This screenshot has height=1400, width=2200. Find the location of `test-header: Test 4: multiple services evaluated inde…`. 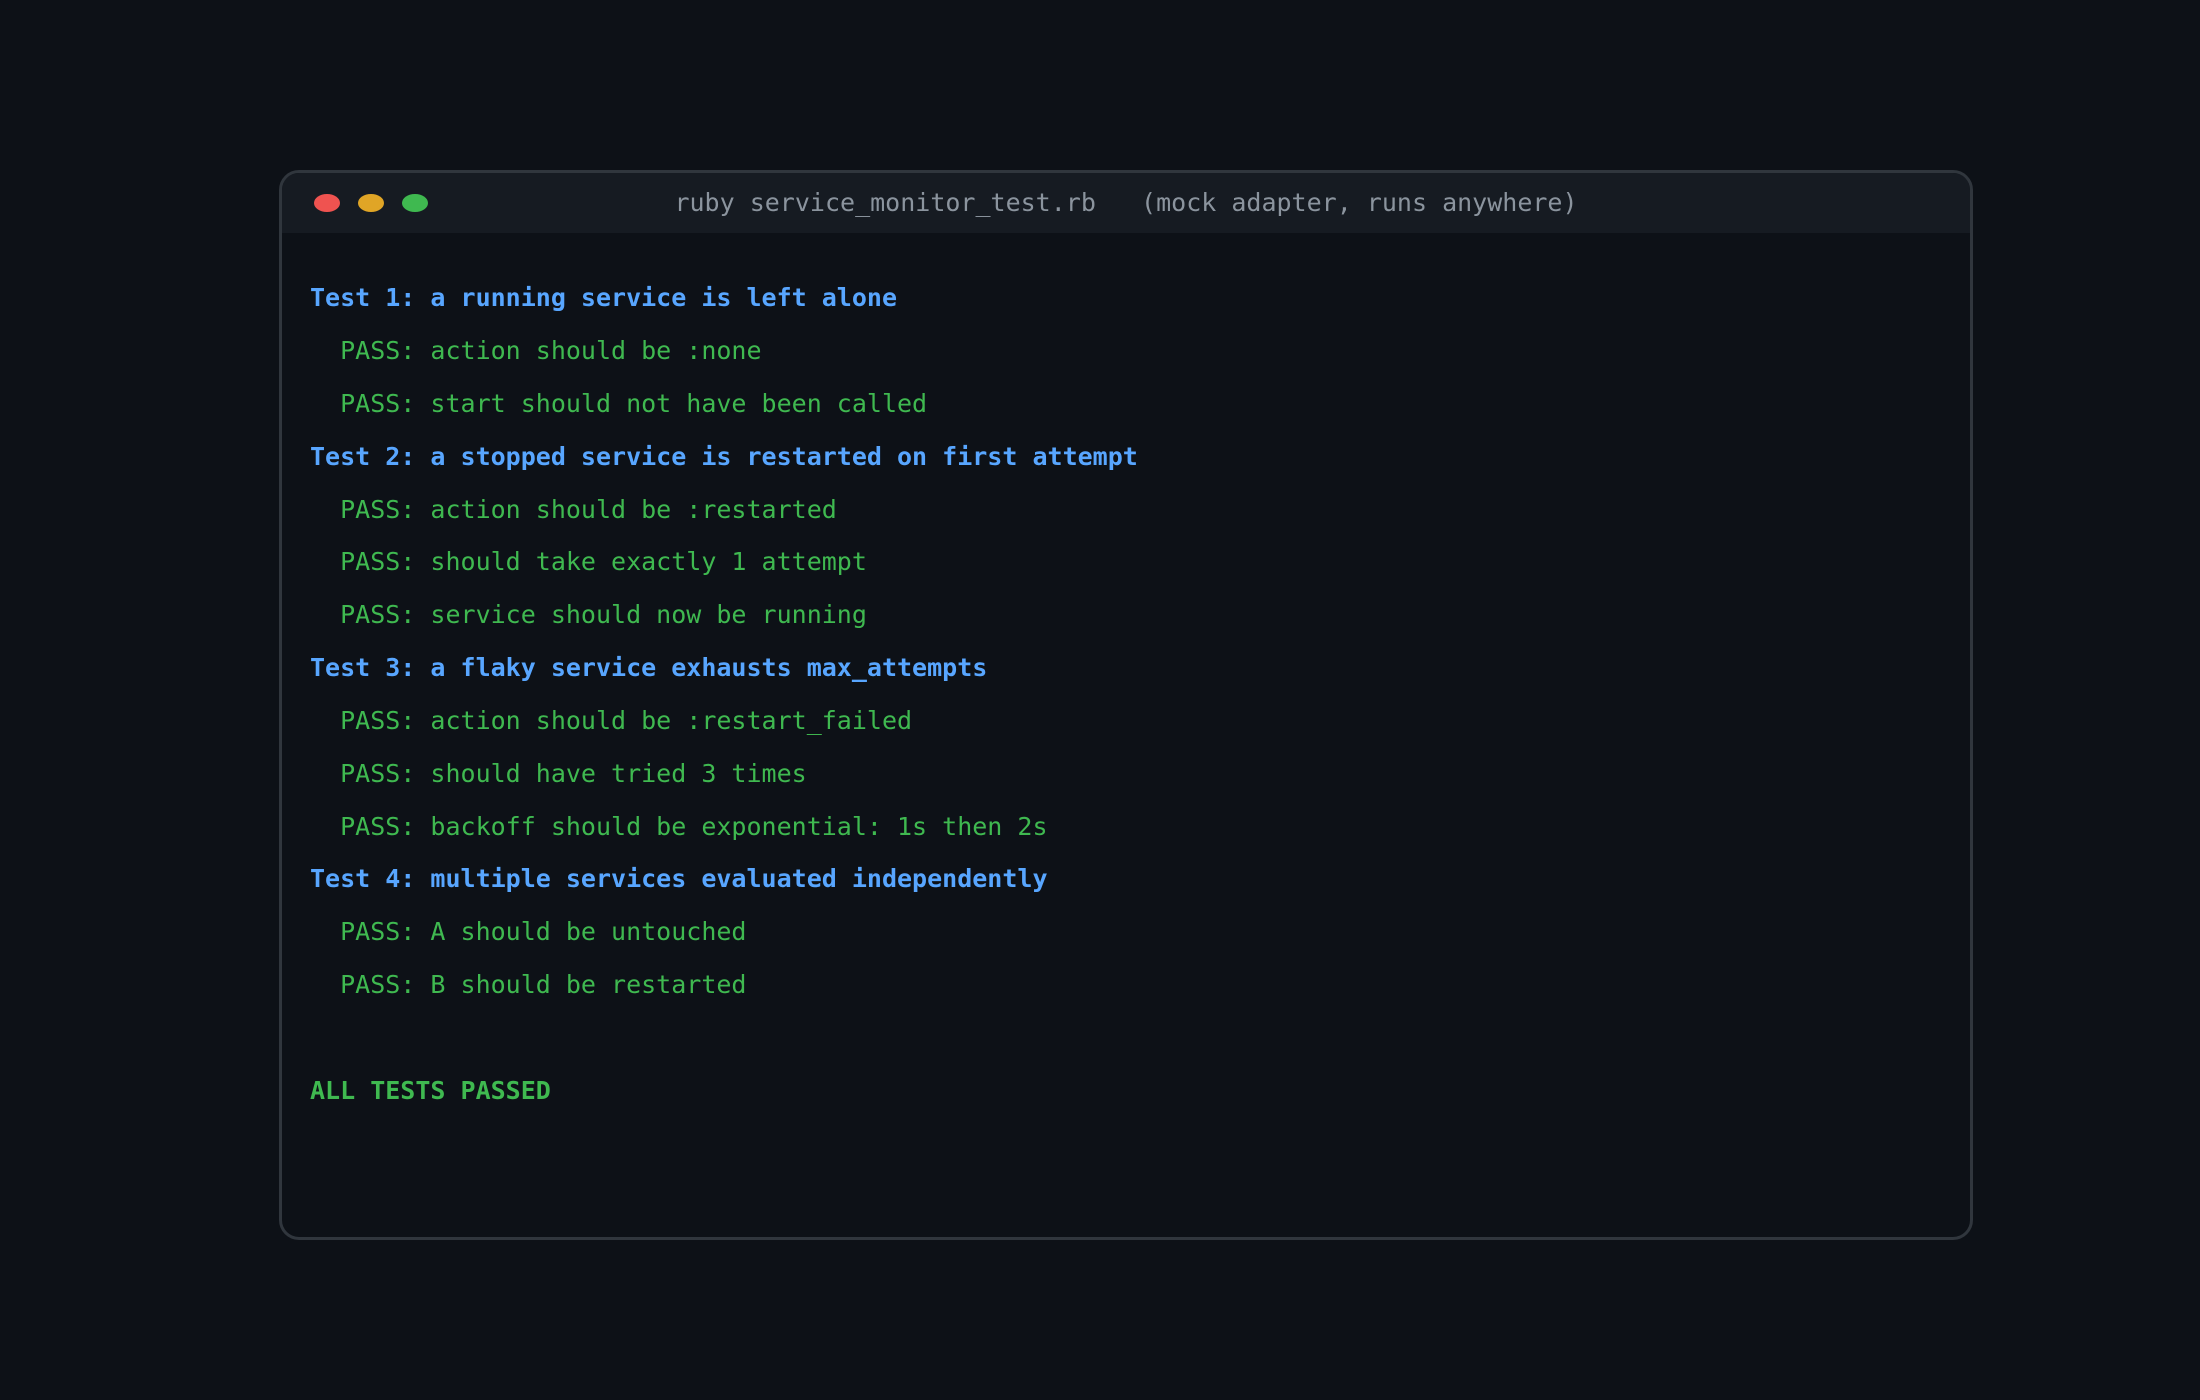

test-header: Test 4: multiple services evaluated inde… is located at coordinates (679, 878).